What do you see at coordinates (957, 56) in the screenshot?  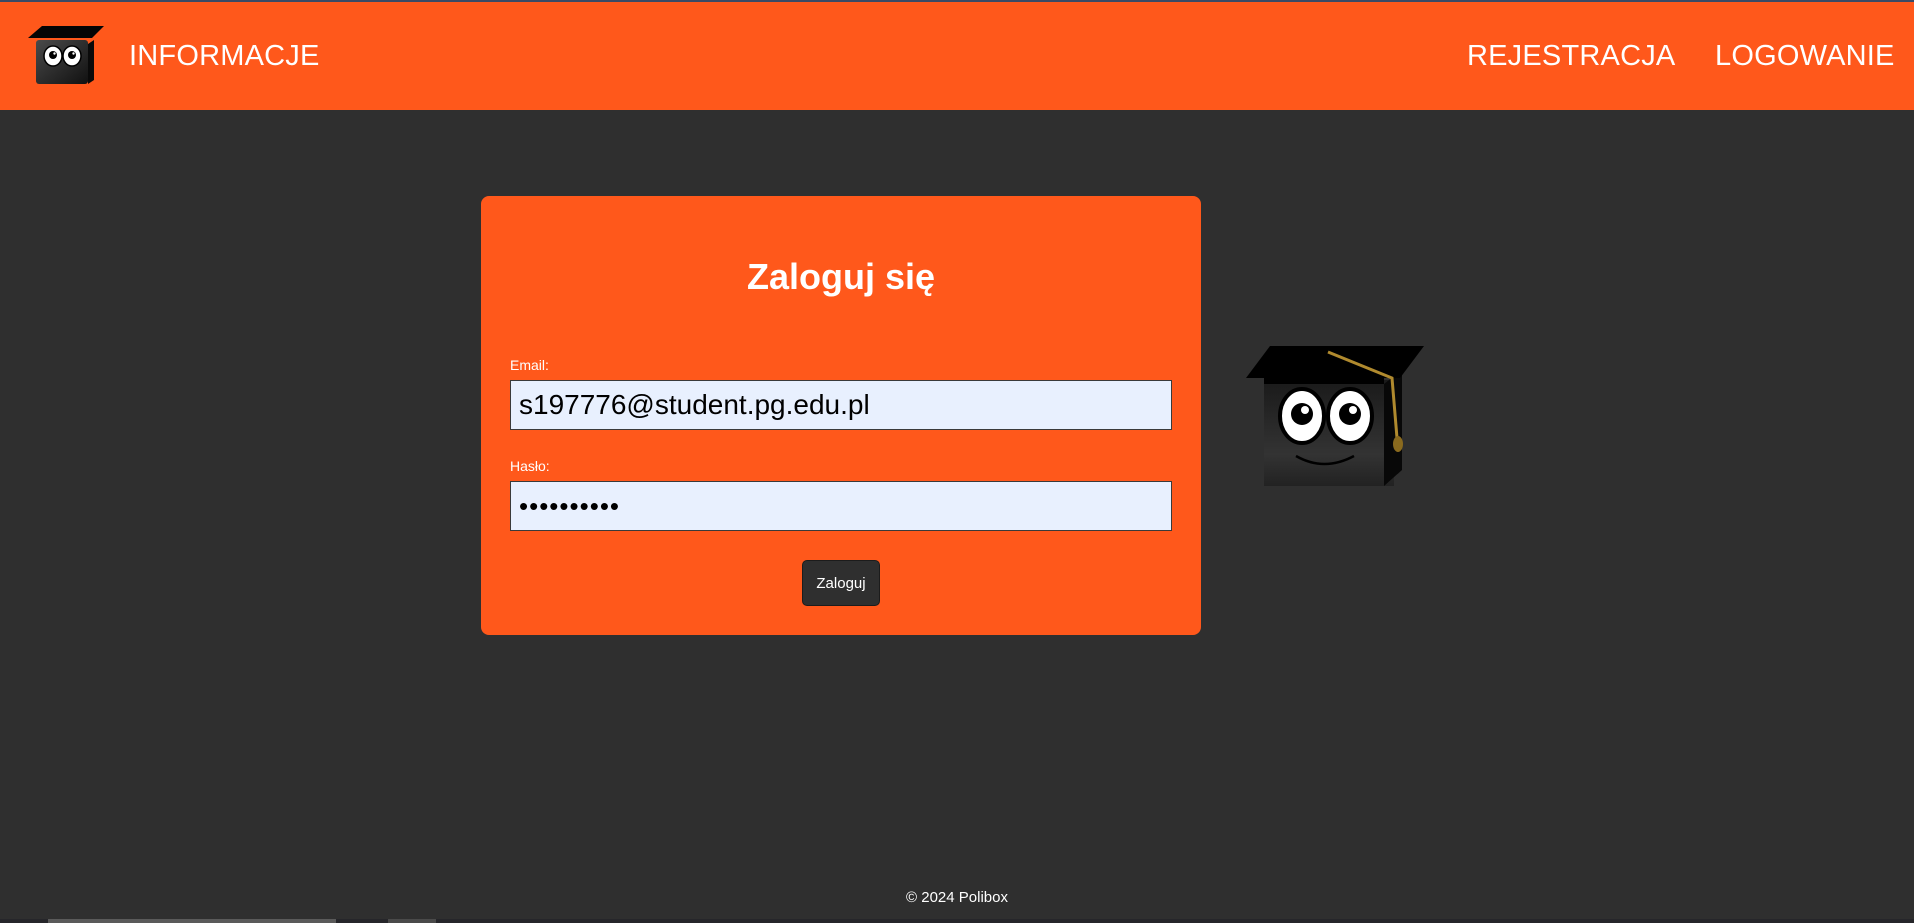 I see `top-navbar: INFORMACJE REJESTRACJA LOGOWANIE` at bounding box center [957, 56].